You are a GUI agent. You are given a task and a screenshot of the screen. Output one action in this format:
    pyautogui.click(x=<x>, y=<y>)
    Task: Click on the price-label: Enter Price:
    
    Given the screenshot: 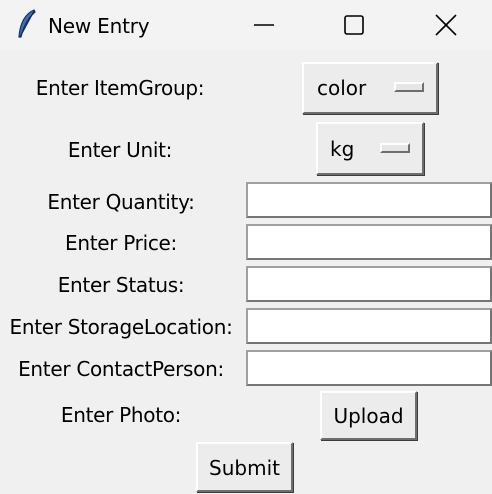 What is the action you would take?
    pyautogui.click(x=121, y=243)
    